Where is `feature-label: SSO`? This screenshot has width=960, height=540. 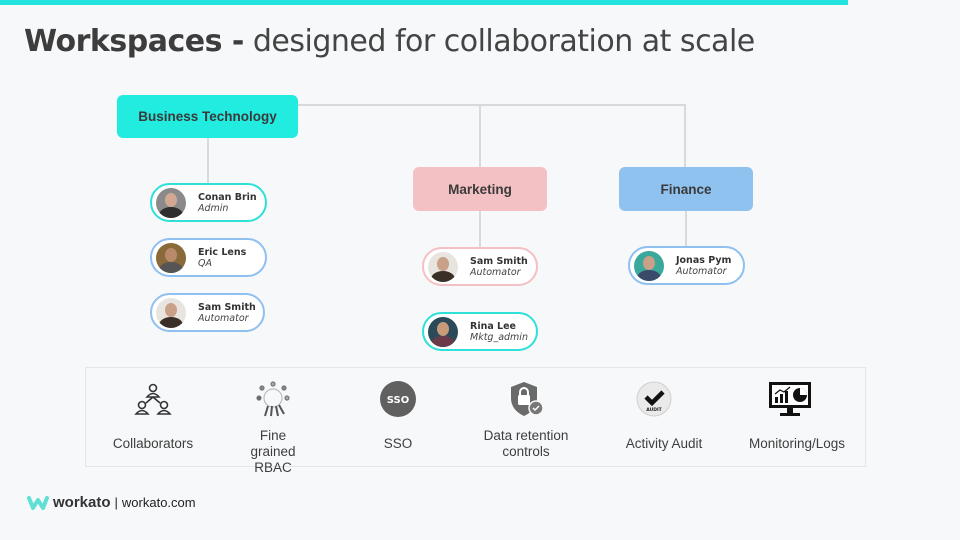 feature-label: SSO is located at coordinates (398, 443).